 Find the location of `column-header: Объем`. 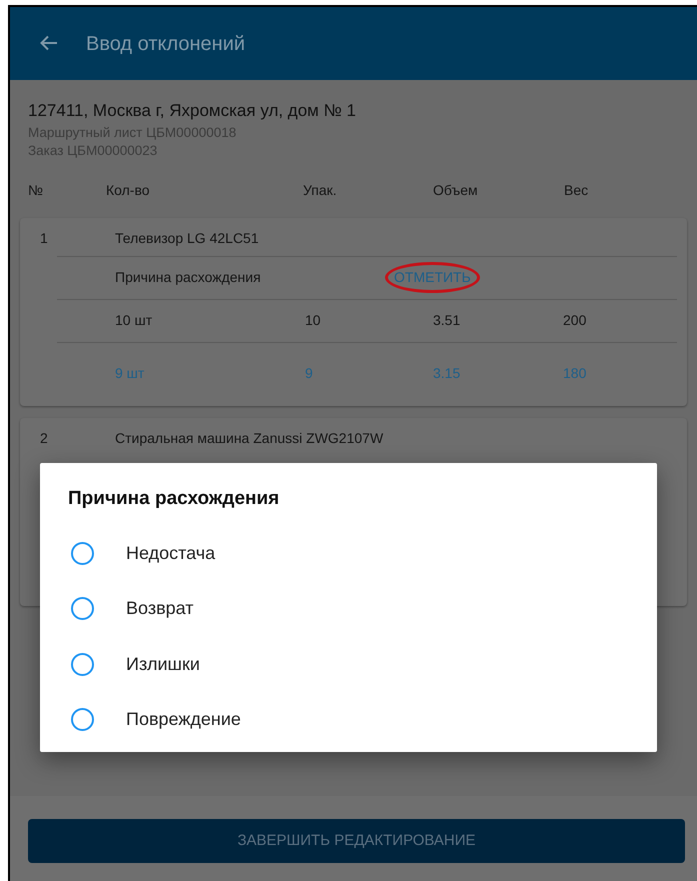

column-header: Объем is located at coordinates (455, 190).